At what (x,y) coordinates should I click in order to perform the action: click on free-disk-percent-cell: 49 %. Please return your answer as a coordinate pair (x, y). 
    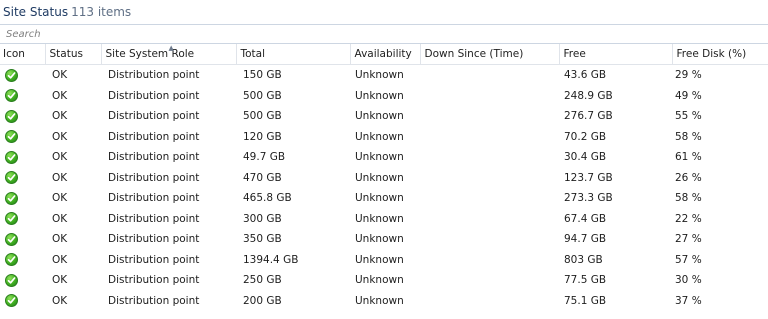
    Looking at the image, I should click on (688, 95).